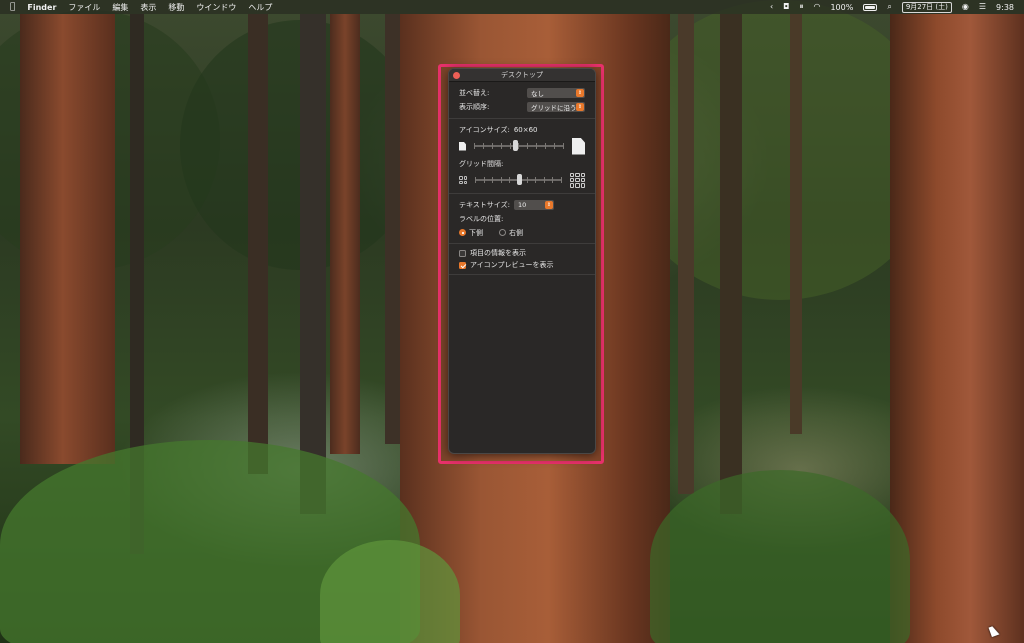  What do you see at coordinates (474, 107) in the screenshot?
I see `order-label: 表示順序:` at bounding box center [474, 107].